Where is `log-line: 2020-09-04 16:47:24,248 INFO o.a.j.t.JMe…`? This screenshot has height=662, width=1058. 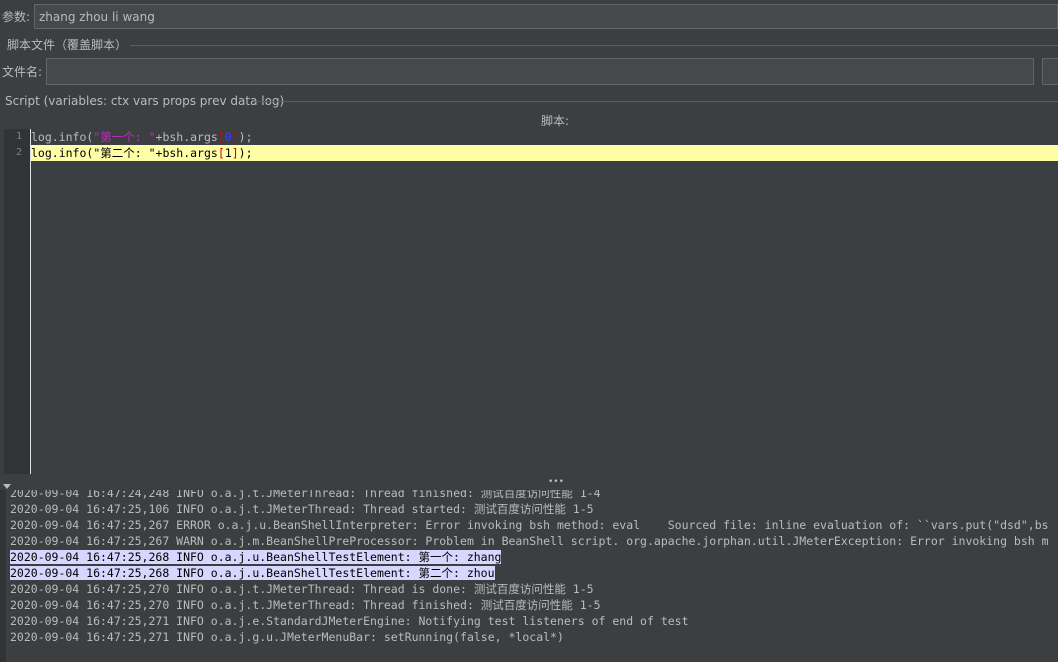 log-line: 2020-09-04 16:47:24,248 INFO o.a.j.t.JMe… is located at coordinates (305, 495).